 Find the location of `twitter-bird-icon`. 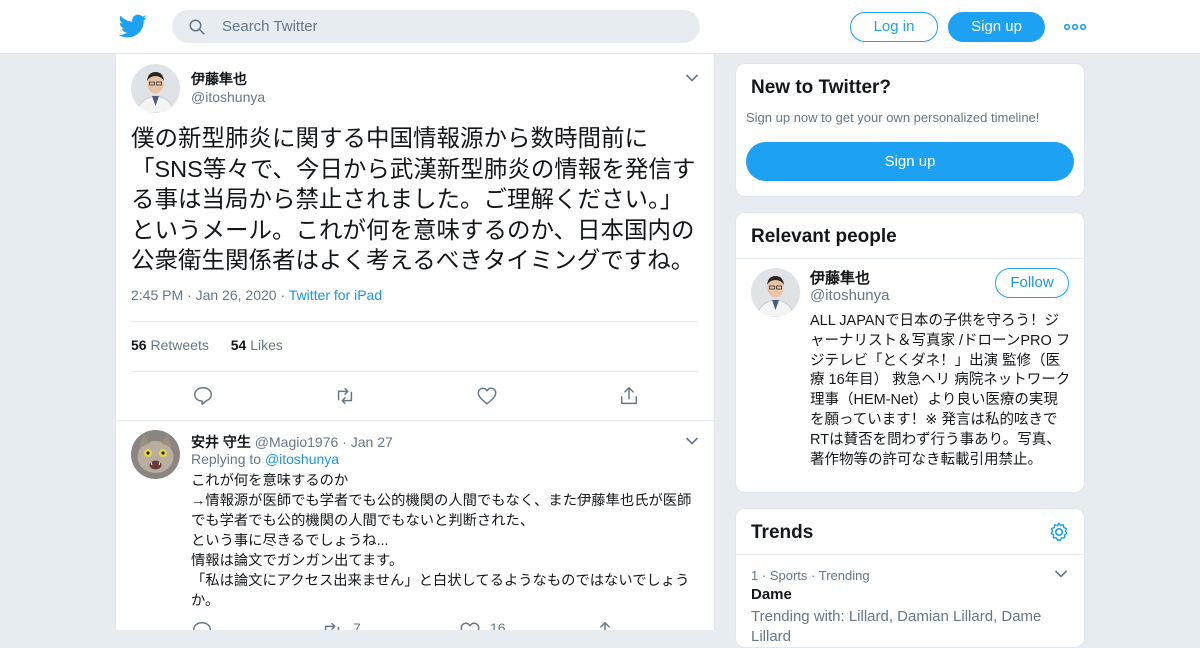

twitter-bird-icon is located at coordinates (133, 26).